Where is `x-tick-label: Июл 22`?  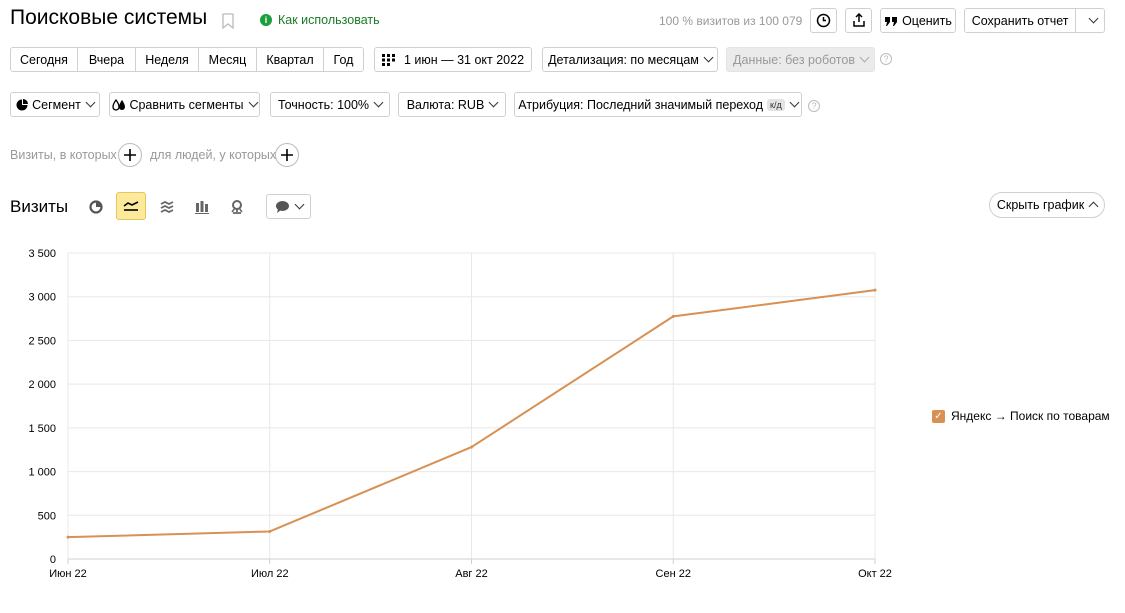 x-tick-label: Июл 22 is located at coordinates (270, 574).